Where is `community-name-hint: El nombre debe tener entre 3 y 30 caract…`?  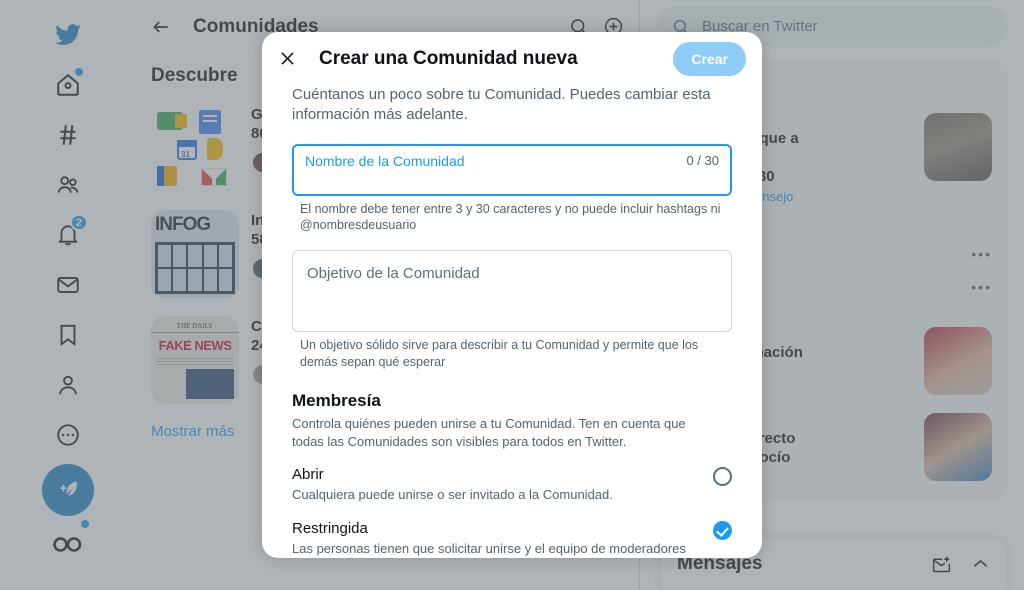 community-name-hint: El nombre debe tener entre 3 y 30 caract… is located at coordinates (510, 217).